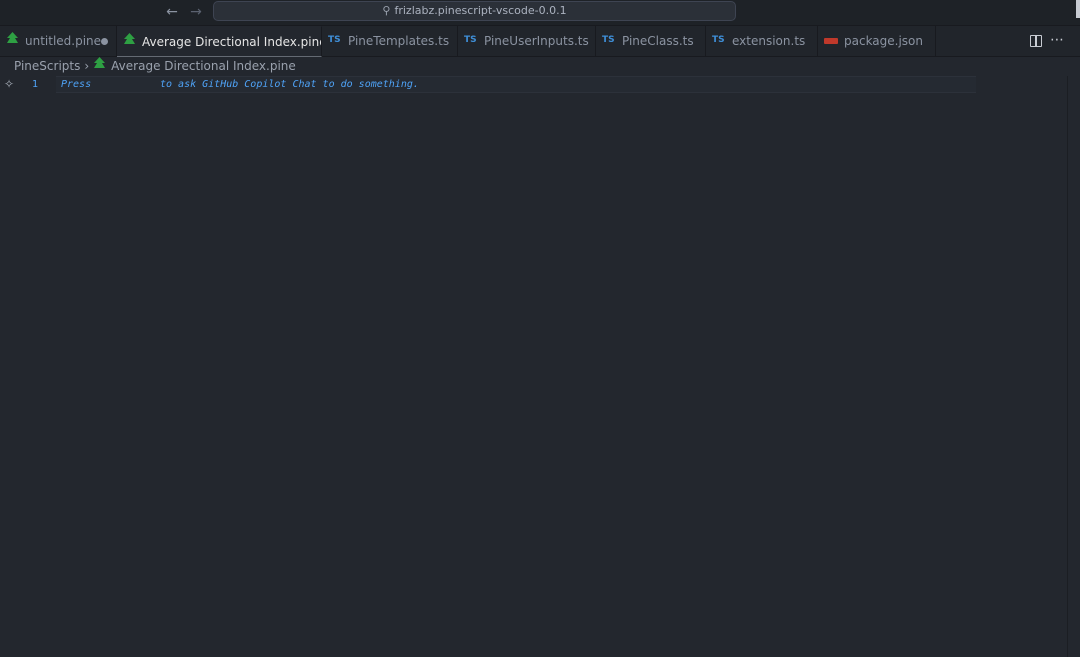 The width and height of the screenshot is (1080, 657). I want to click on tab-label: extension.ts, so click(769, 41).